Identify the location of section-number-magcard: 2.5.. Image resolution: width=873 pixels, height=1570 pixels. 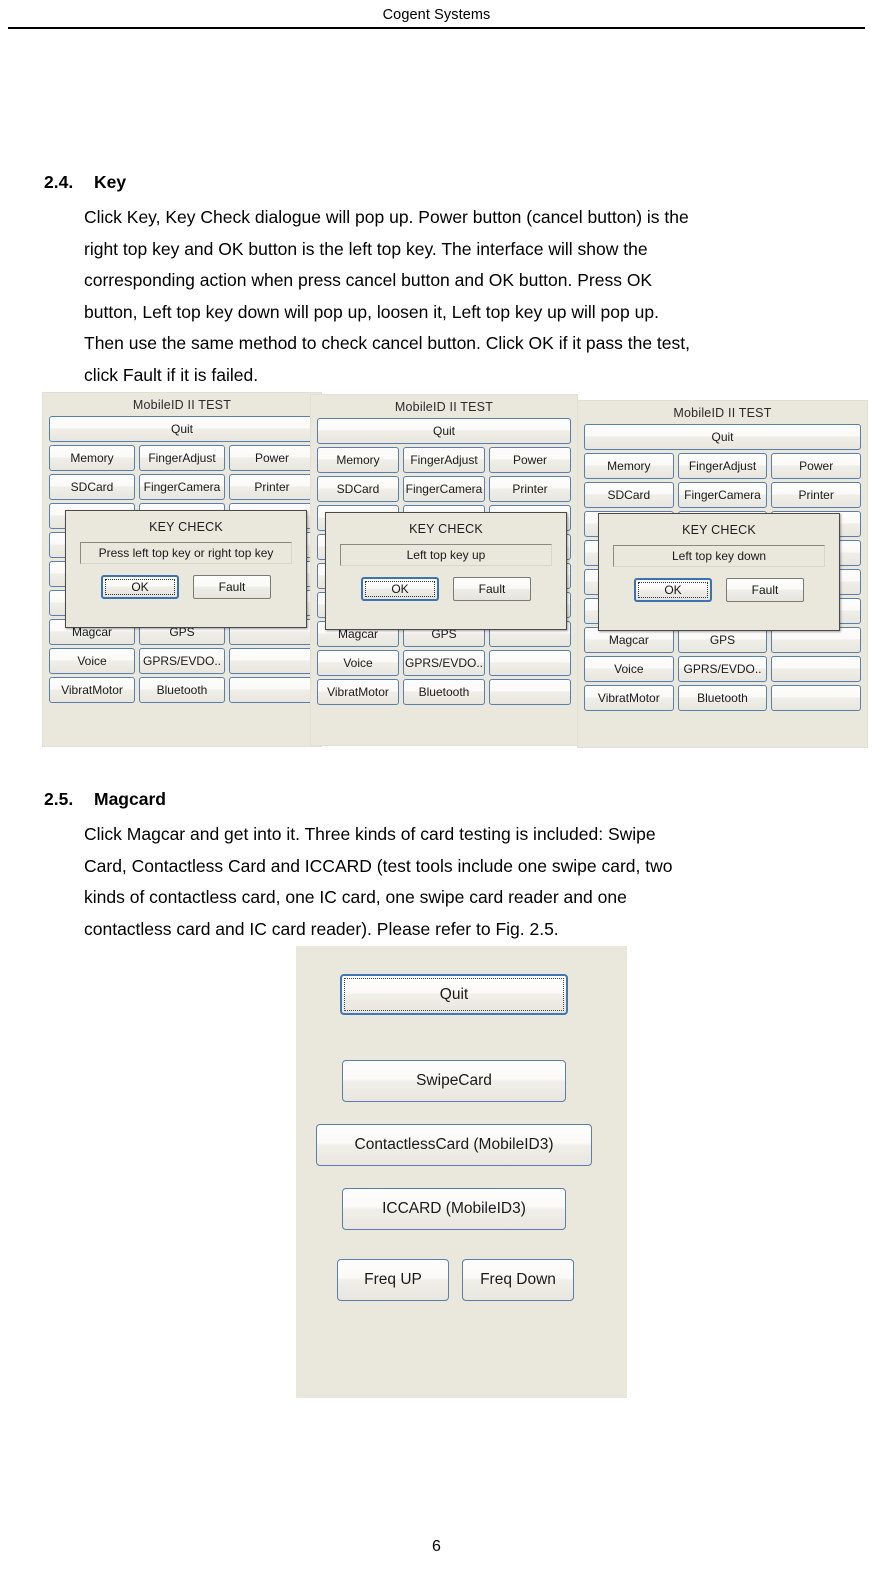
(59, 799).